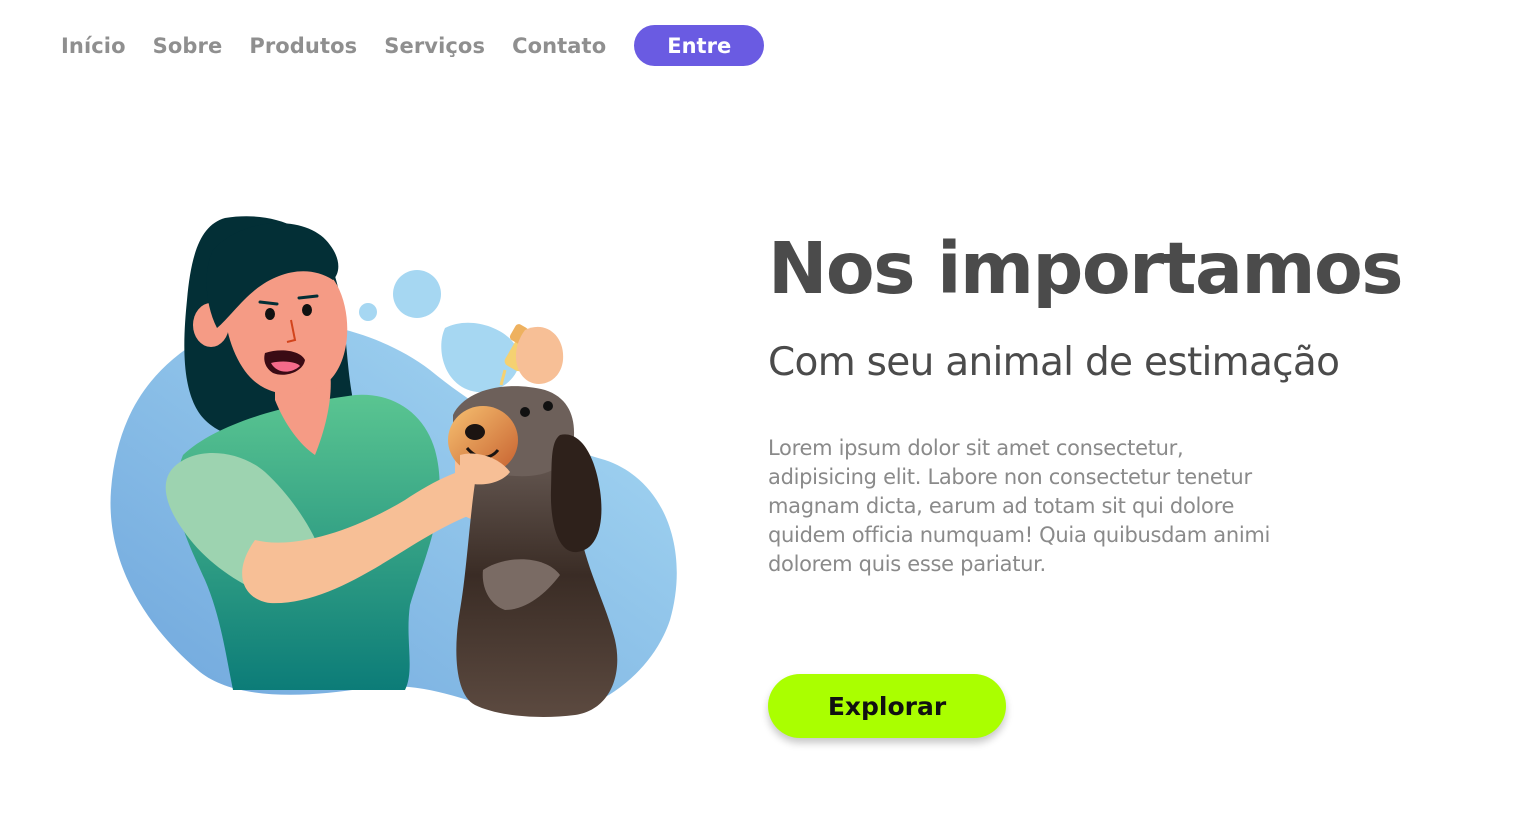 The image size is (1524, 829). I want to click on hero-subtitle: Com seu animal de estimação, so click(1054, 362).